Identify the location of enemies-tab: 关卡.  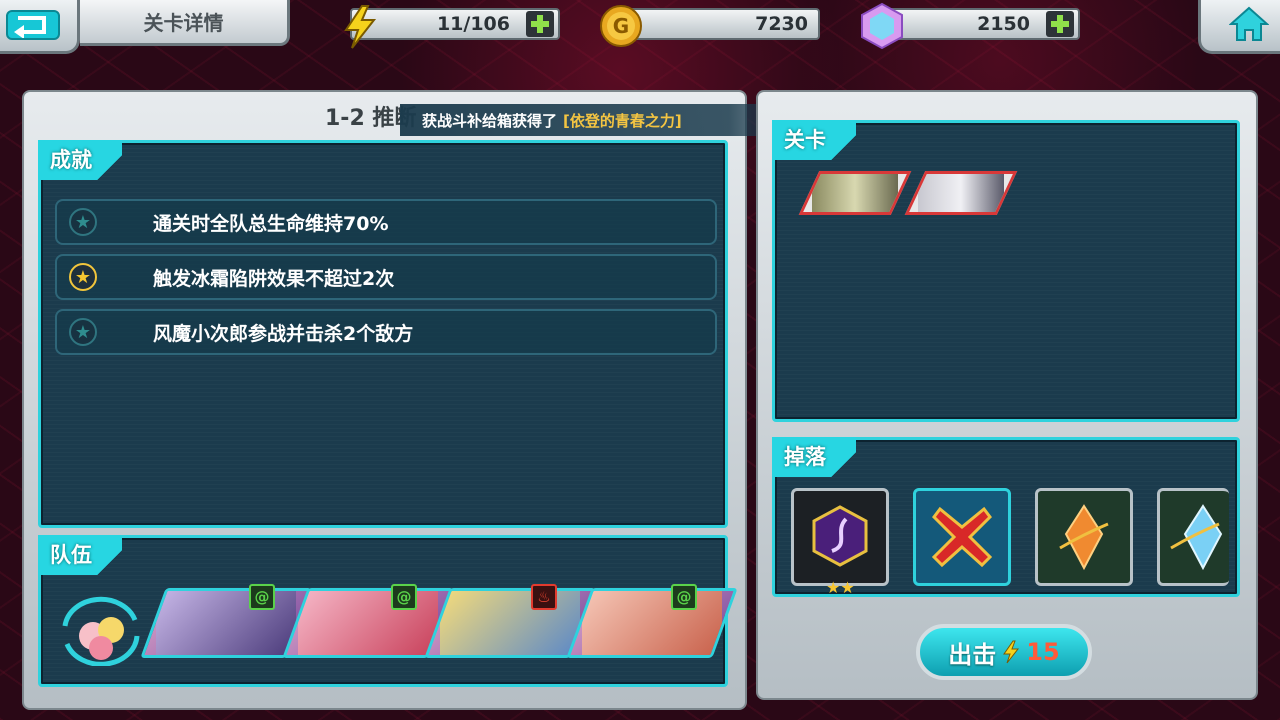
(814, 140).